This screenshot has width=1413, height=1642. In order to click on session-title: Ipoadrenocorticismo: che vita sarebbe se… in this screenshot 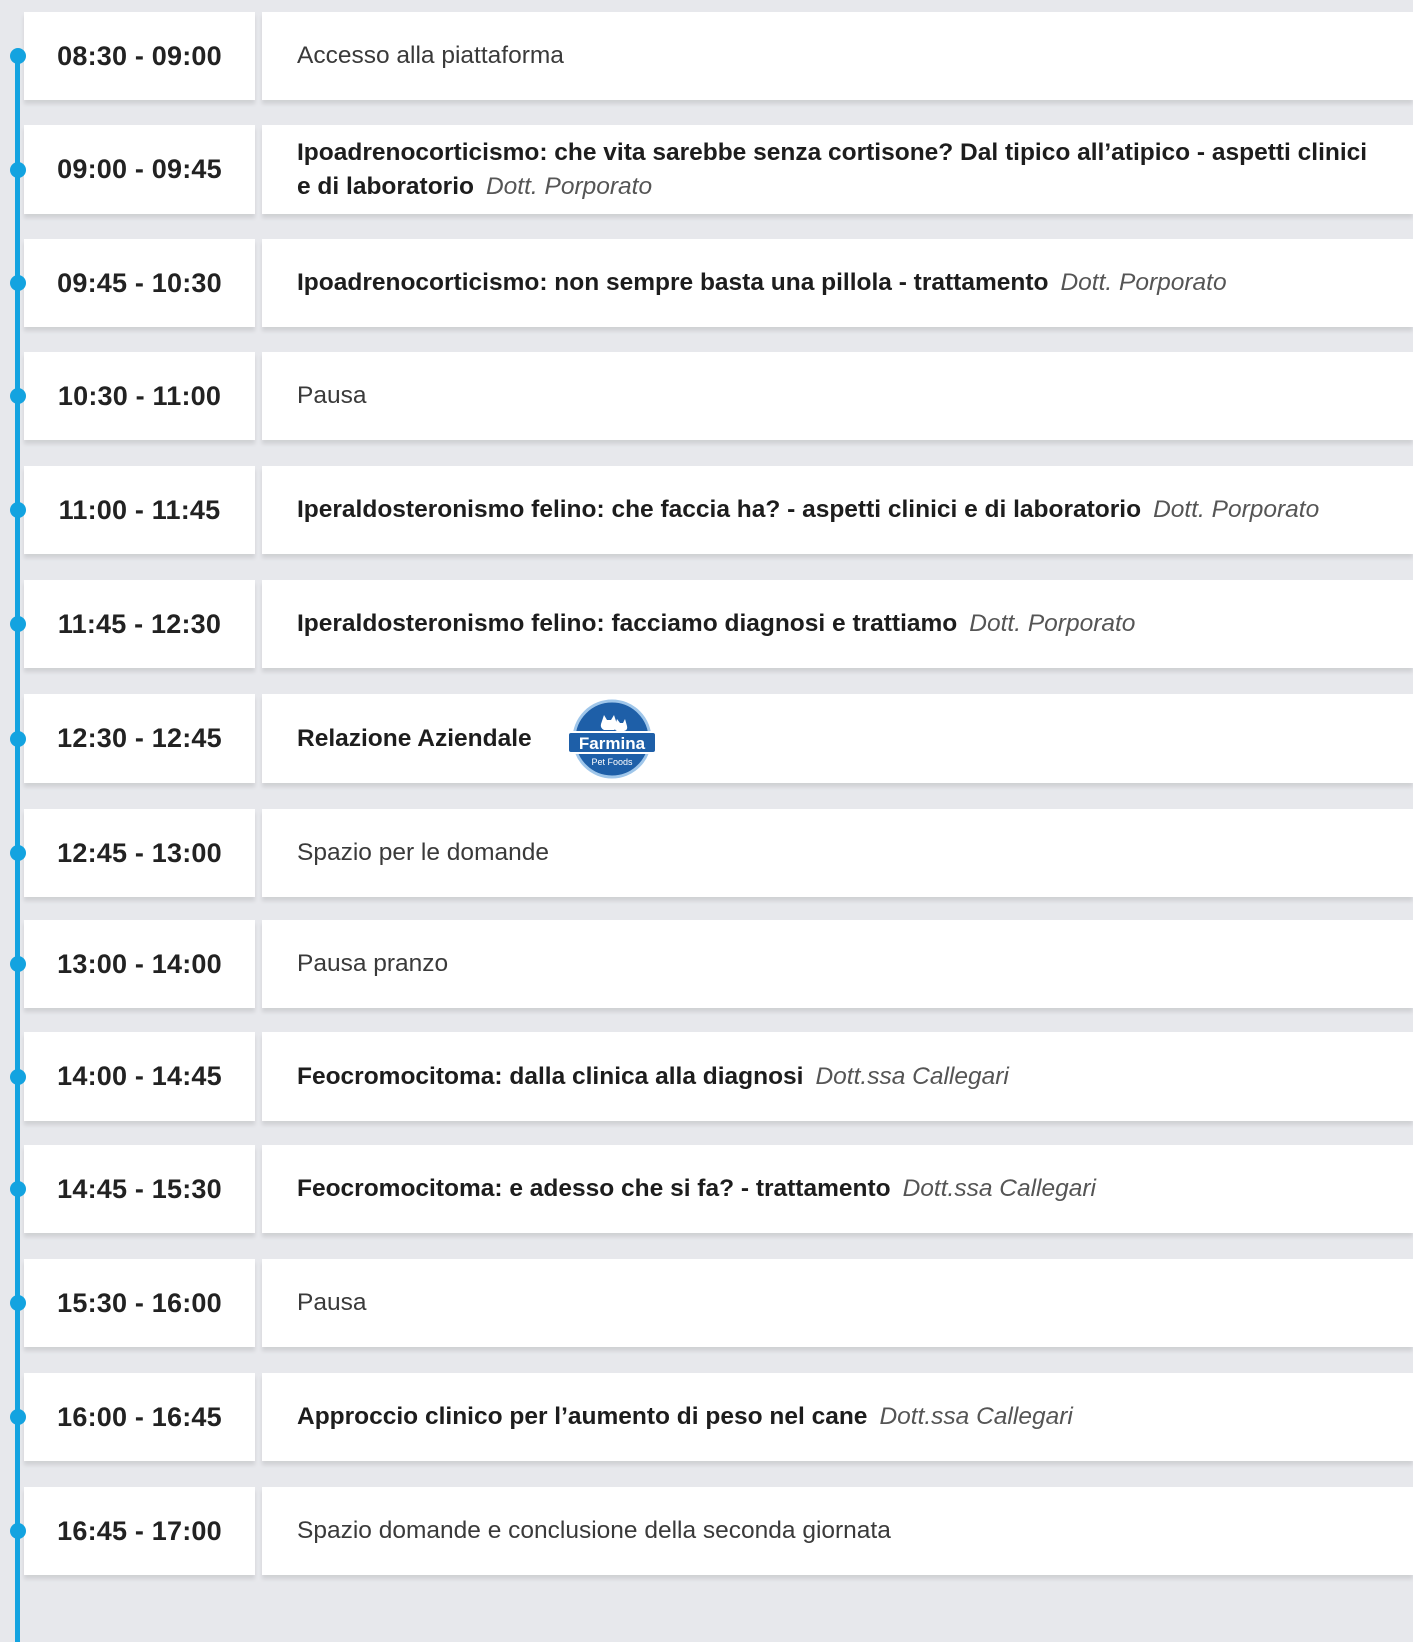, I will do `click(832, 169)`.